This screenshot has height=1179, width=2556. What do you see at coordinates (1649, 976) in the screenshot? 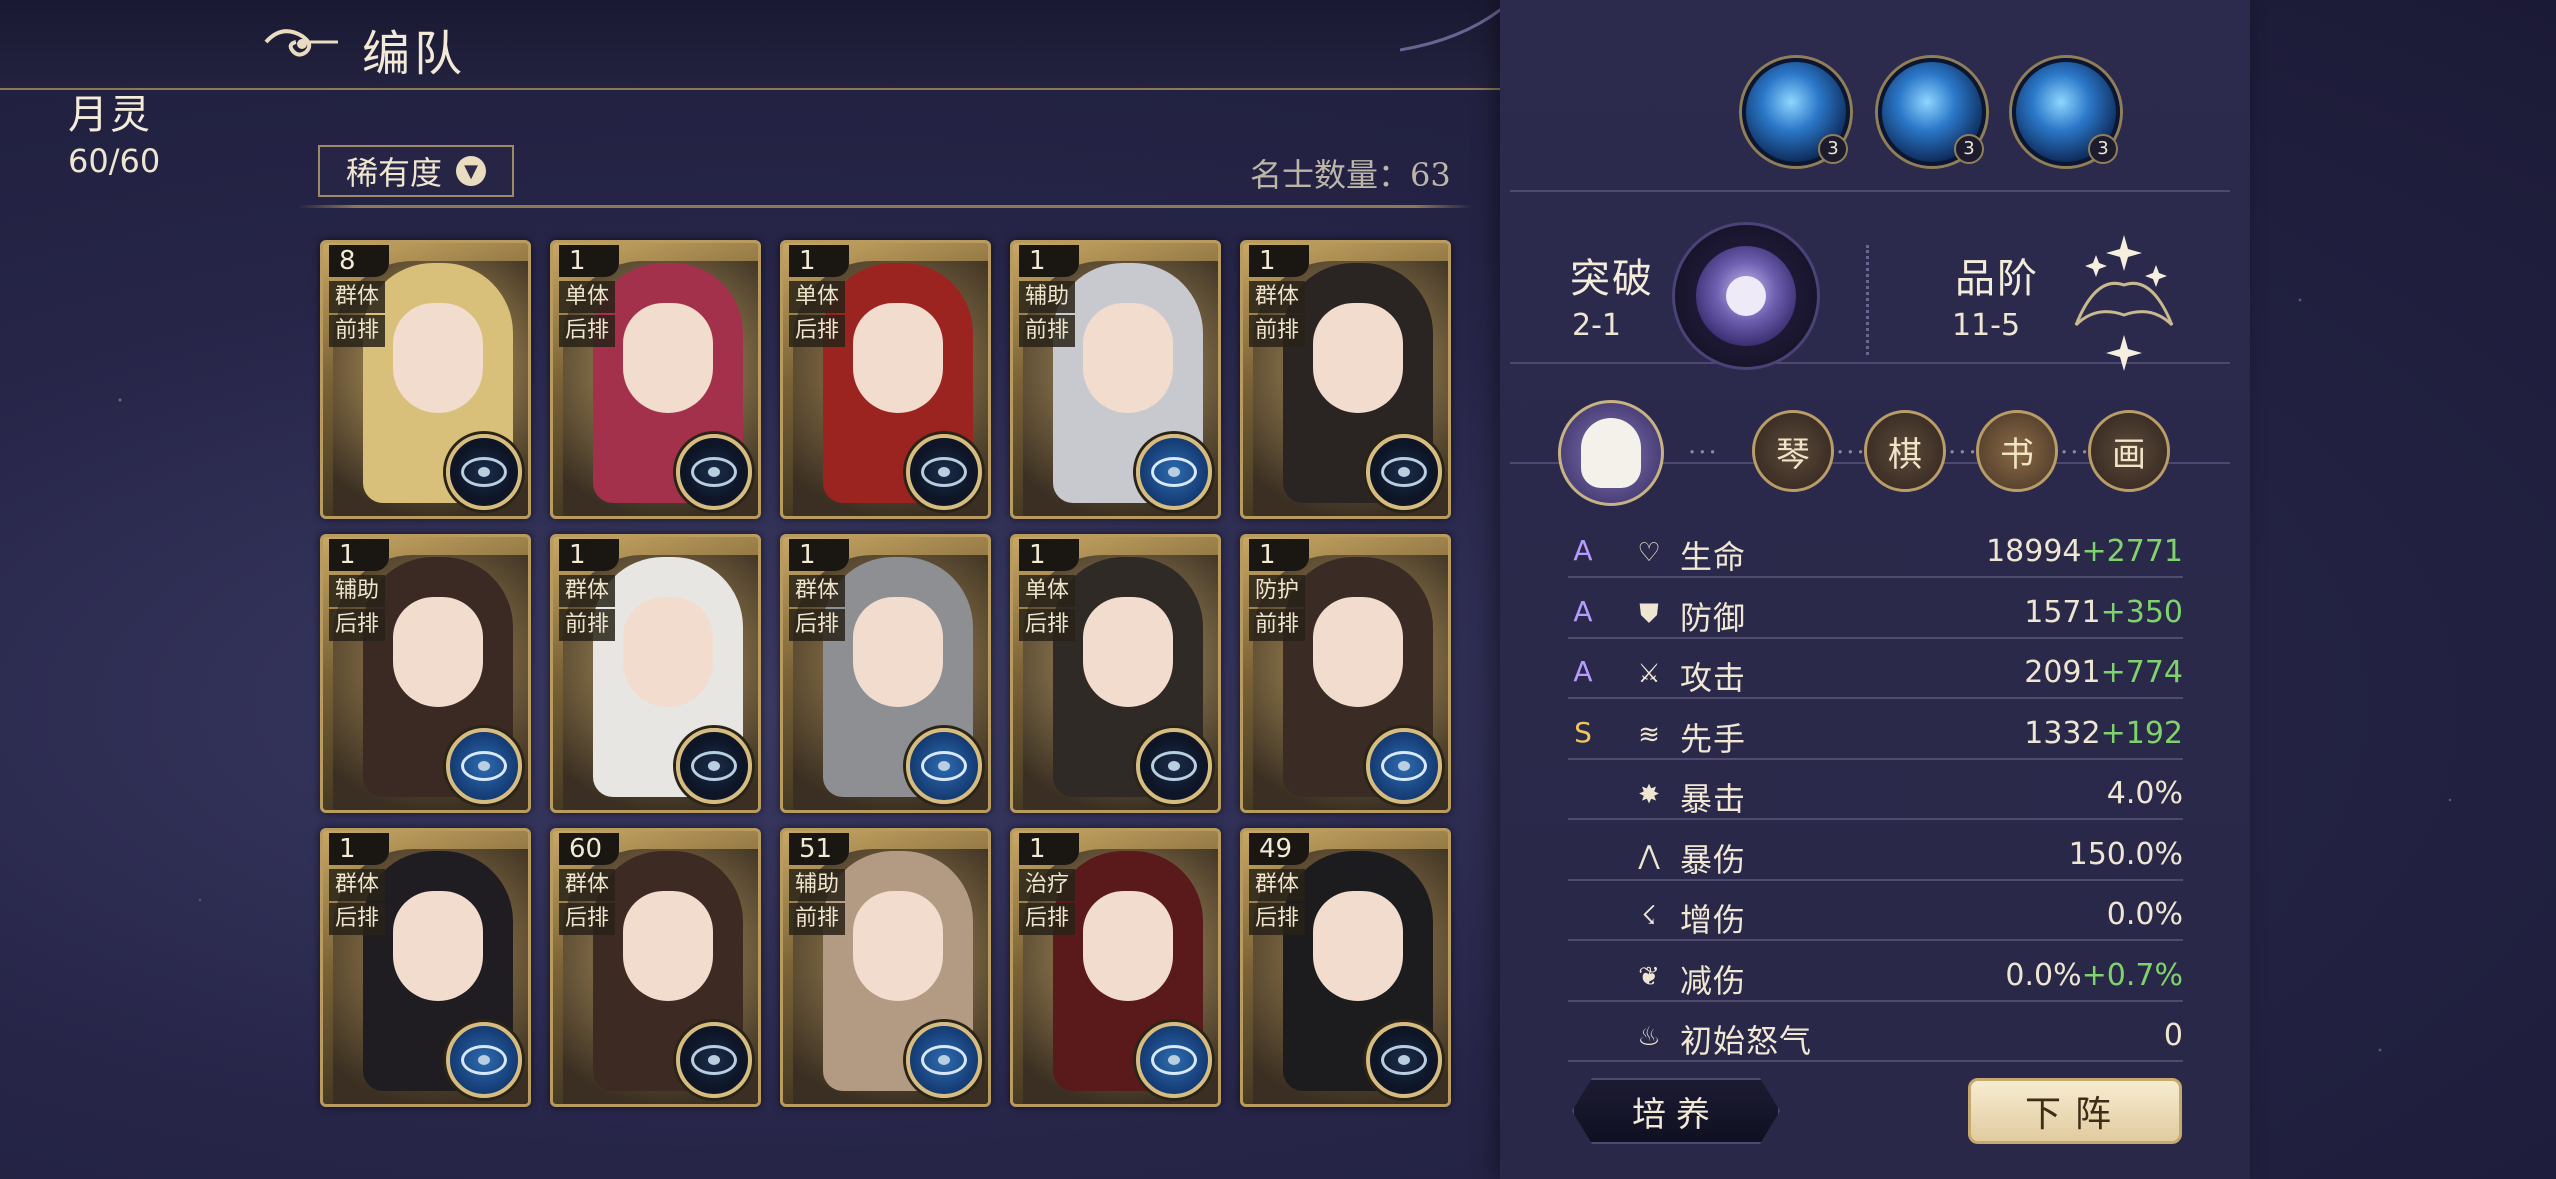
I see `wing-icon: ❦` at bounding box center [1649, 976].